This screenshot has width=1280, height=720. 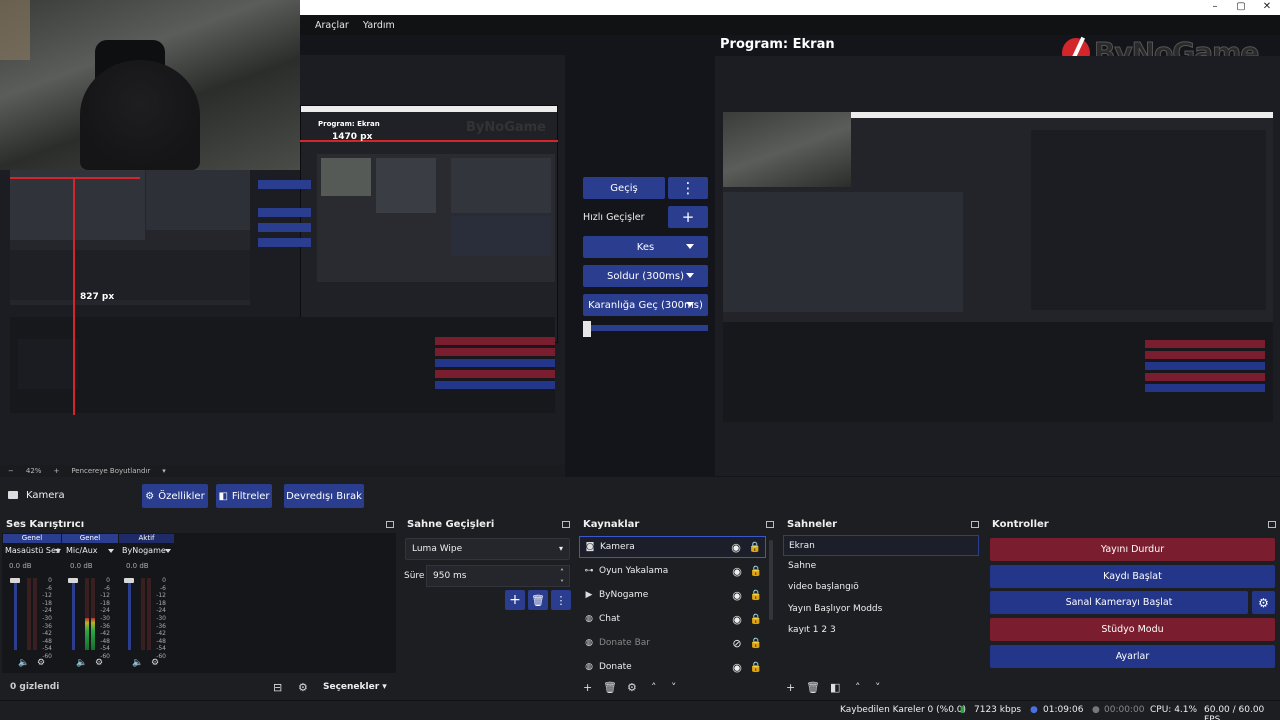 I want to click on source-item: ◍ Chat ◉ 🔒, so click(x=672, y=619).